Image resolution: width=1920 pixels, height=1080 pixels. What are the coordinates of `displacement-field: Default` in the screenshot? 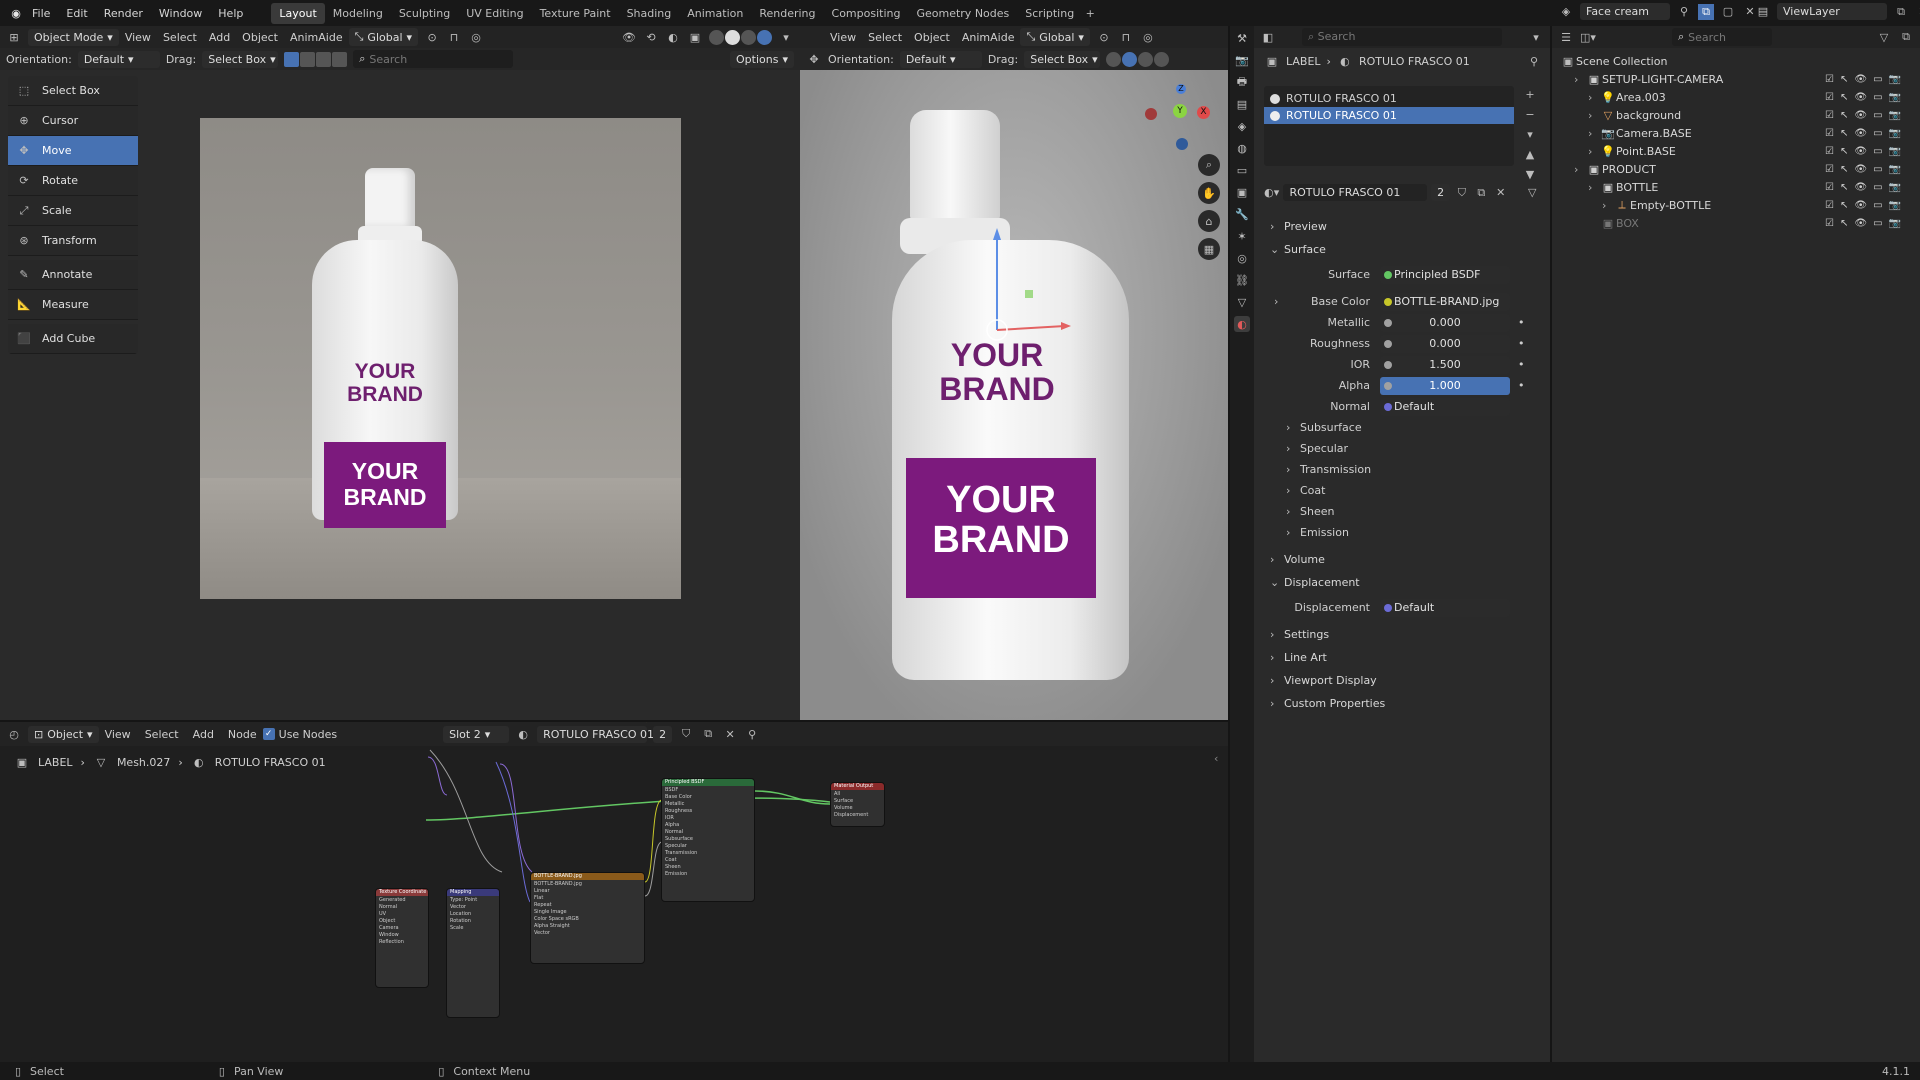 It's located at (1445, 607).